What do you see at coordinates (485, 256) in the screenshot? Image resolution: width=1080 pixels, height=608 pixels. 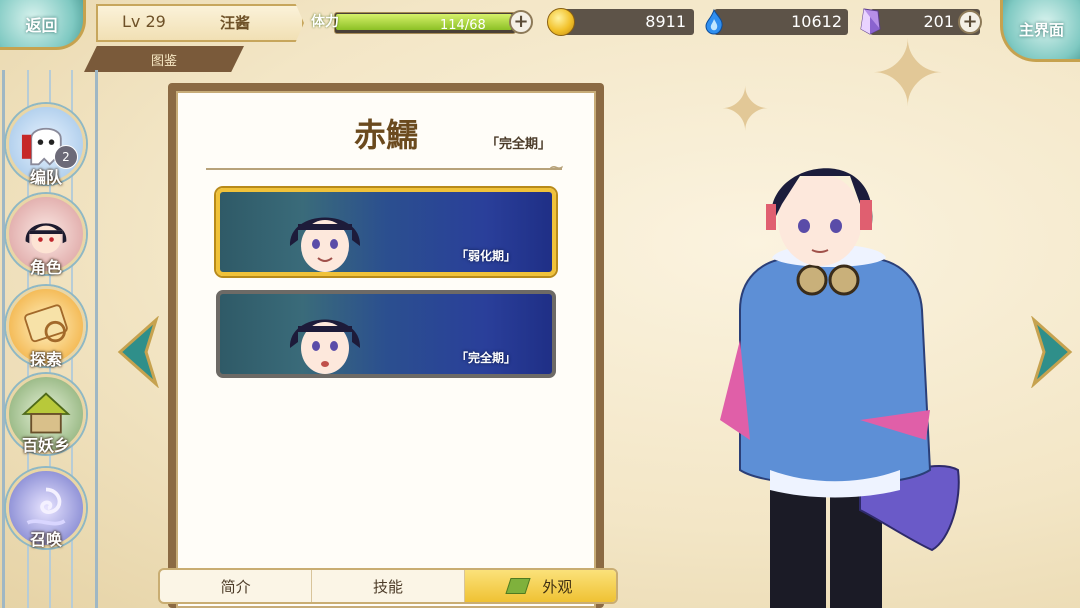 I see `skin-card-label: 「弱化期」` at bounding box center [485, 256].